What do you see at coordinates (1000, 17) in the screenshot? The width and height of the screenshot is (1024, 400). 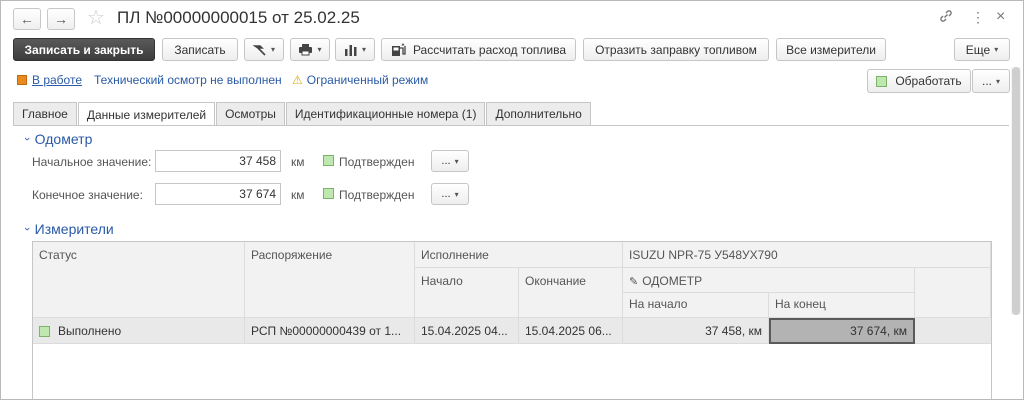 I see `close-icon: ×` at bounding box center [1000, 17].